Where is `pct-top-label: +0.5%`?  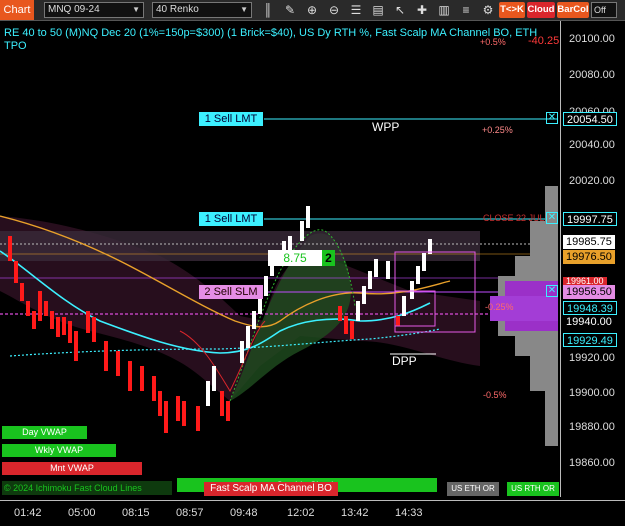 pct-top-label: +0.5% is located at coordinates (493, 42).